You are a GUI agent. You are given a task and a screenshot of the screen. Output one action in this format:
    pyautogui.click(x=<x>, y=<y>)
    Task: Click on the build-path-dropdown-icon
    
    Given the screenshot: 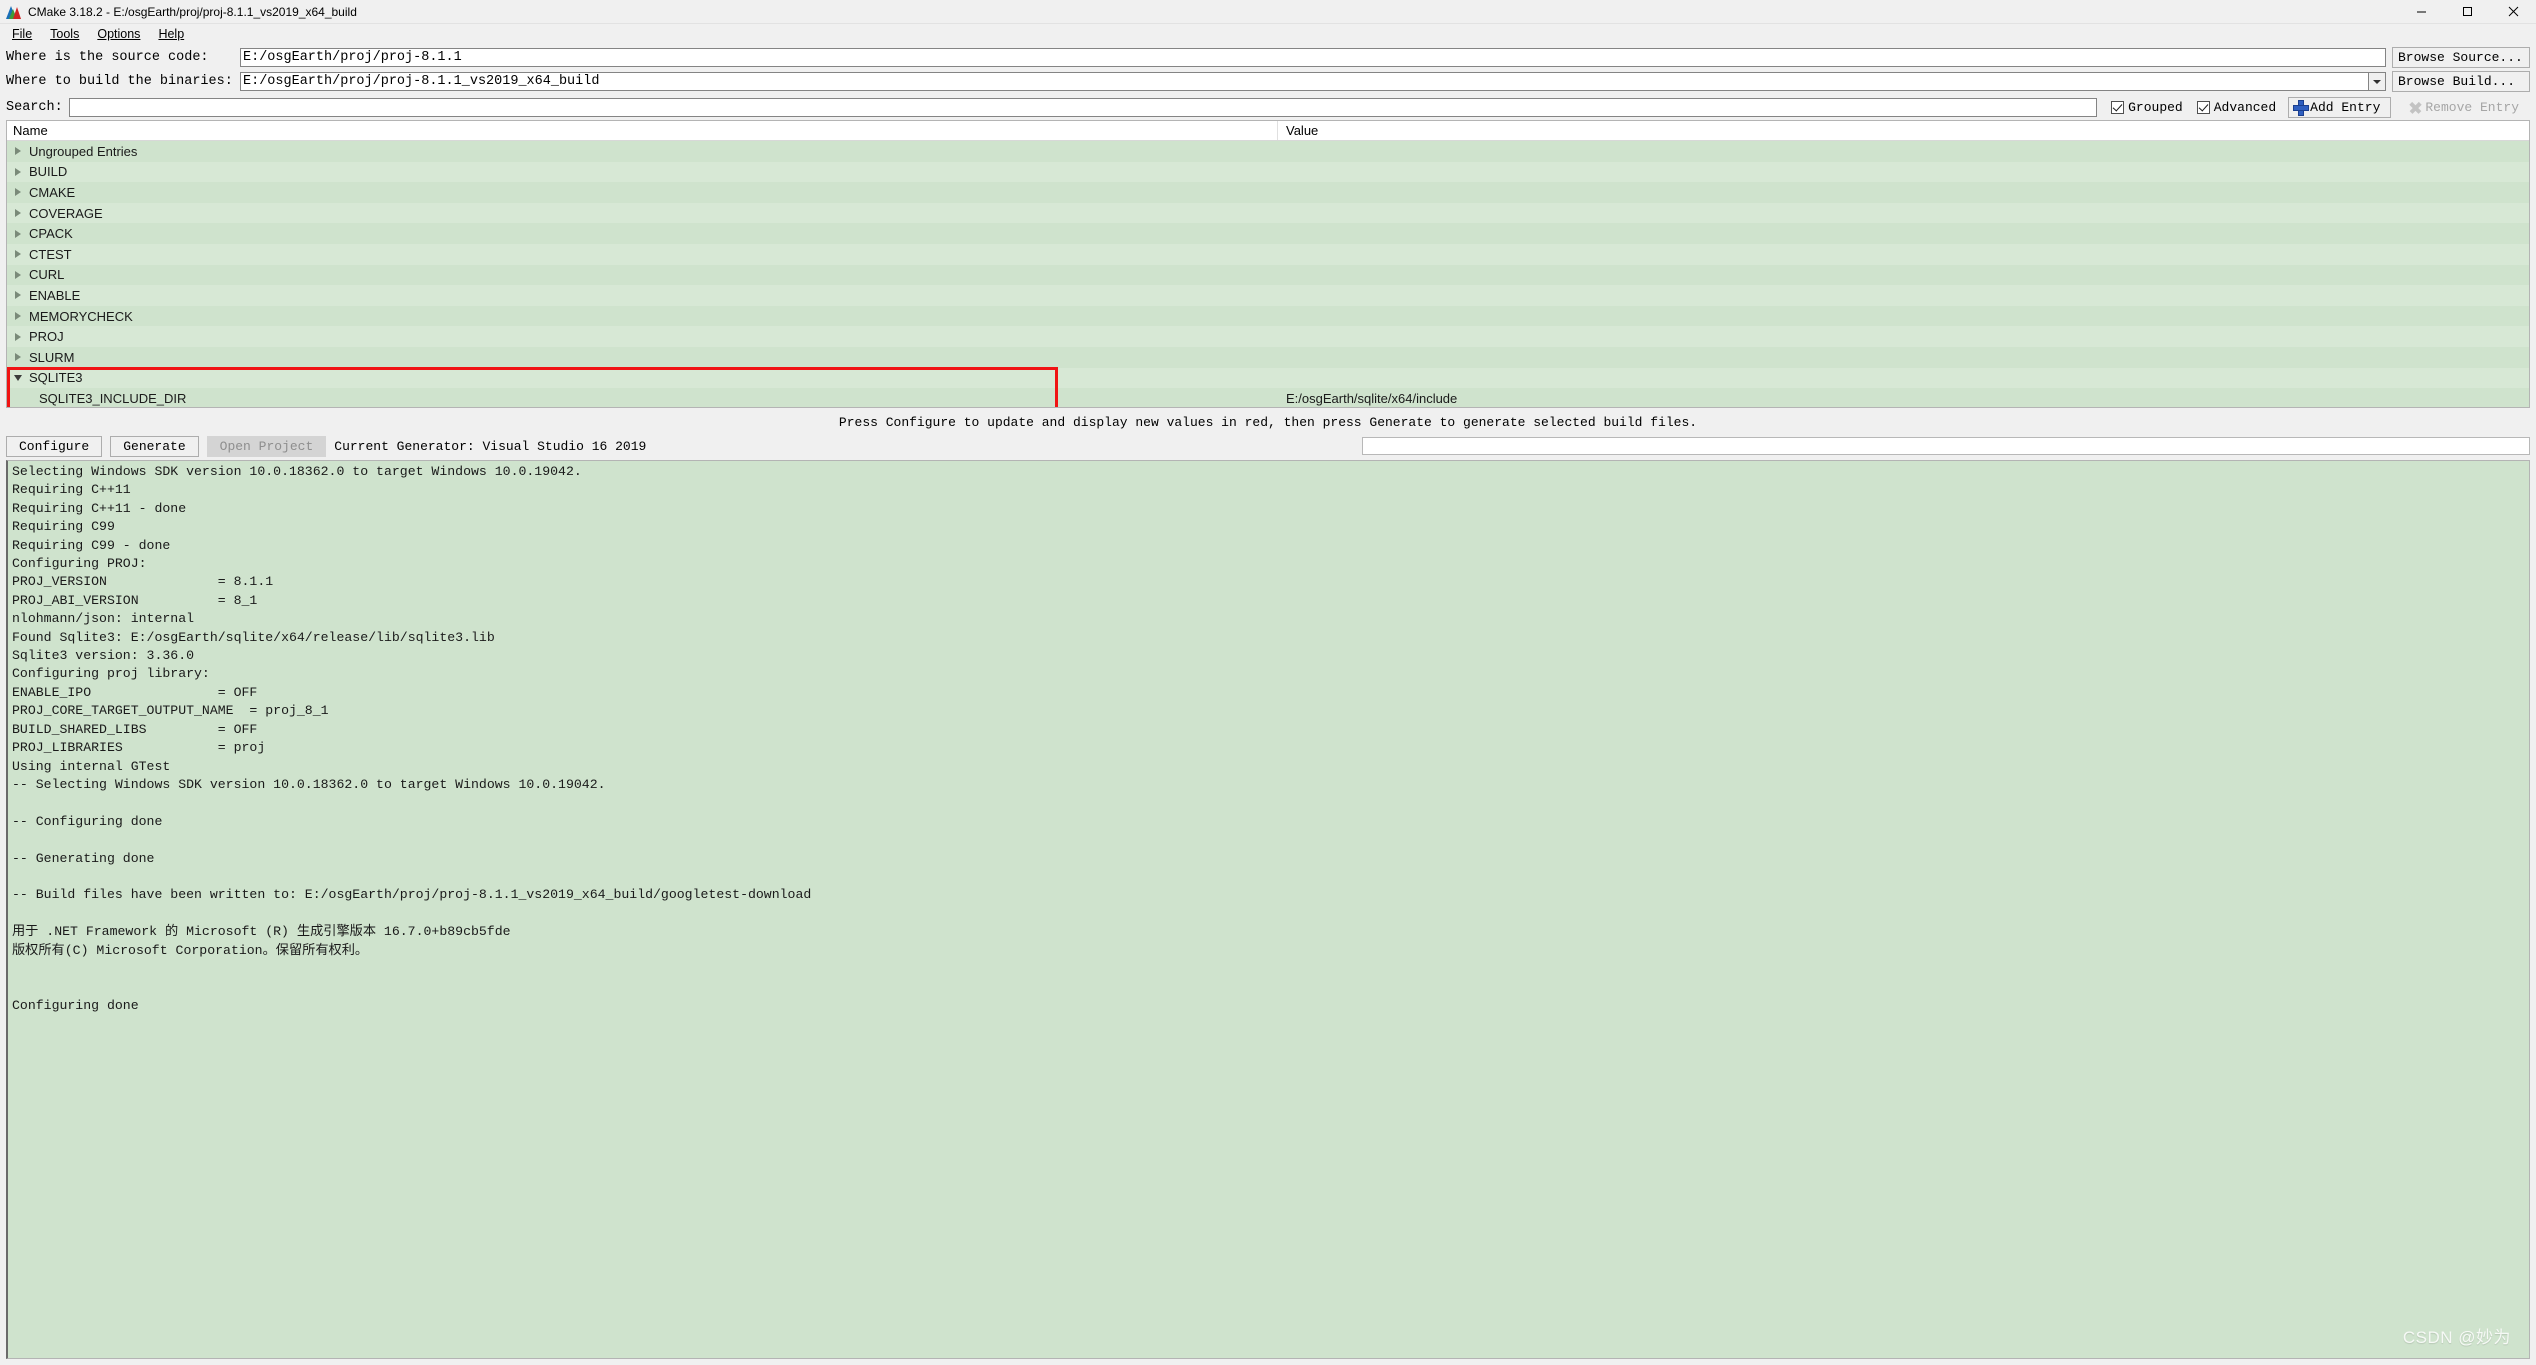 What is the action you would take?
    pyautogui.click(x=2377, y=81)
    